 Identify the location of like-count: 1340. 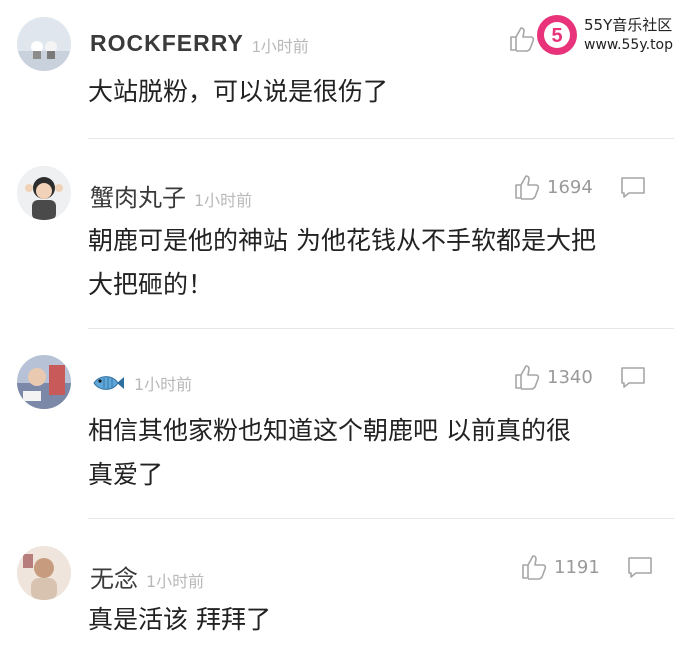
(570, 377).